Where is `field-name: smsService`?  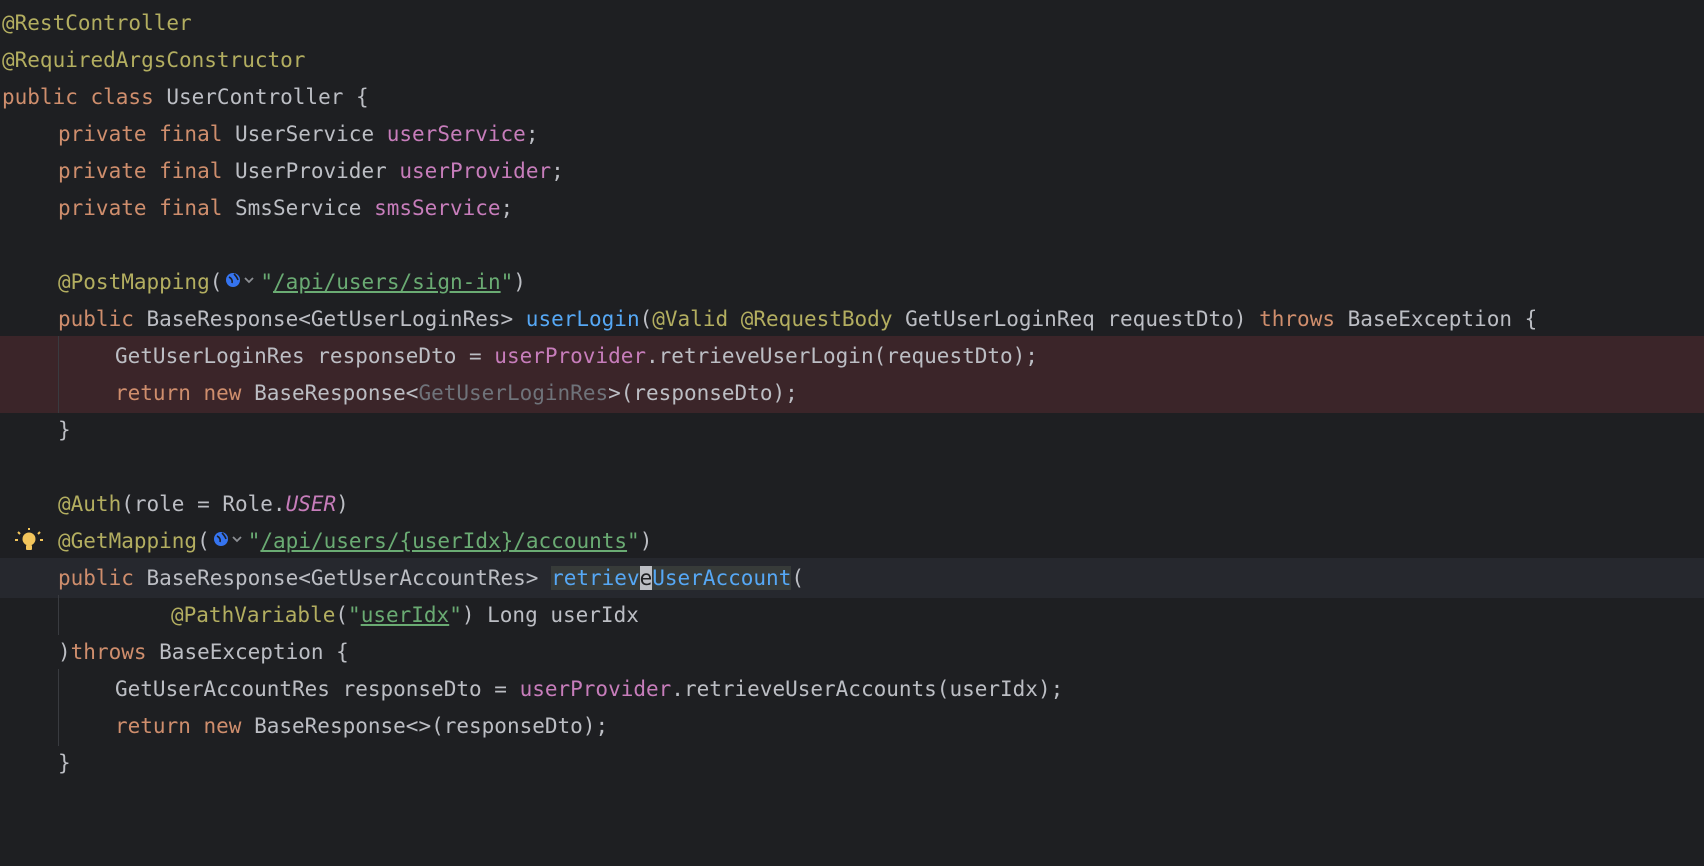 field-name: smsService is located at coordinates (437, 208).